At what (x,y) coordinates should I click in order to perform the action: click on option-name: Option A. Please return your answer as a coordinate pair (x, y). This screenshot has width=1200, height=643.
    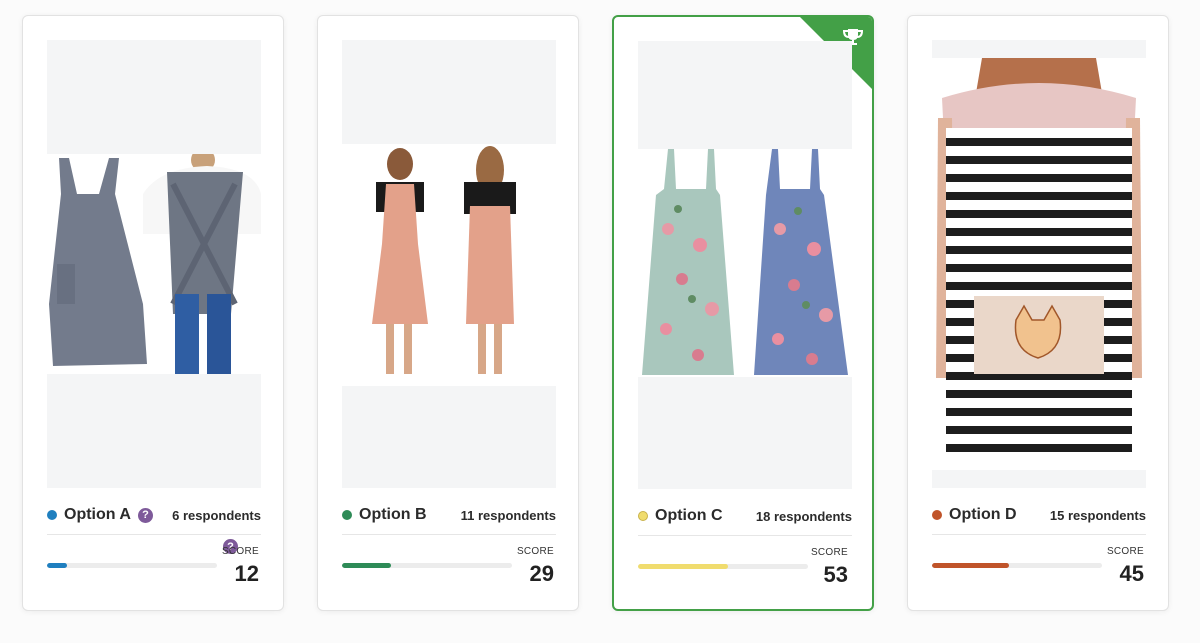
    Looking at the image, I should click on (97, 514).